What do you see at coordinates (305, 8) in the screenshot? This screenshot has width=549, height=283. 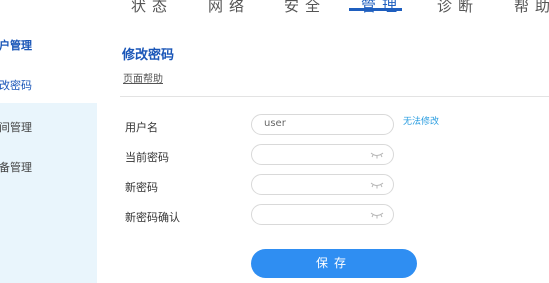 I see `nav-tab-security: 安全` at bounding box center [305, 8].